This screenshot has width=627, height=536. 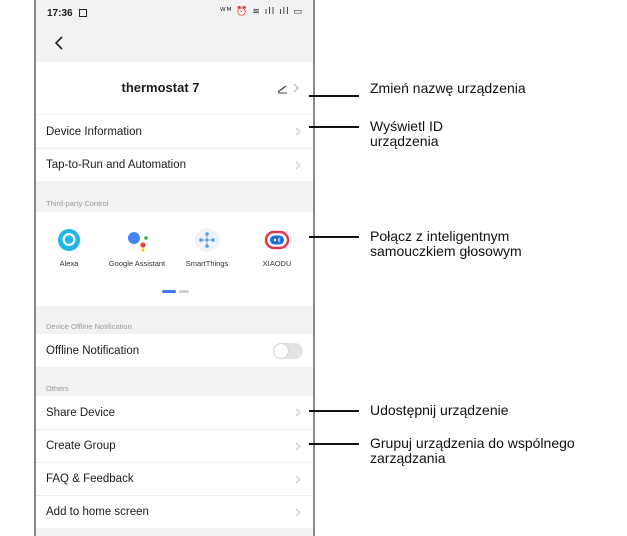 What do you see at coordinates (277, 240) in the screenshot?
I see `xiaodu-icon` at bounding box center [277, 240].